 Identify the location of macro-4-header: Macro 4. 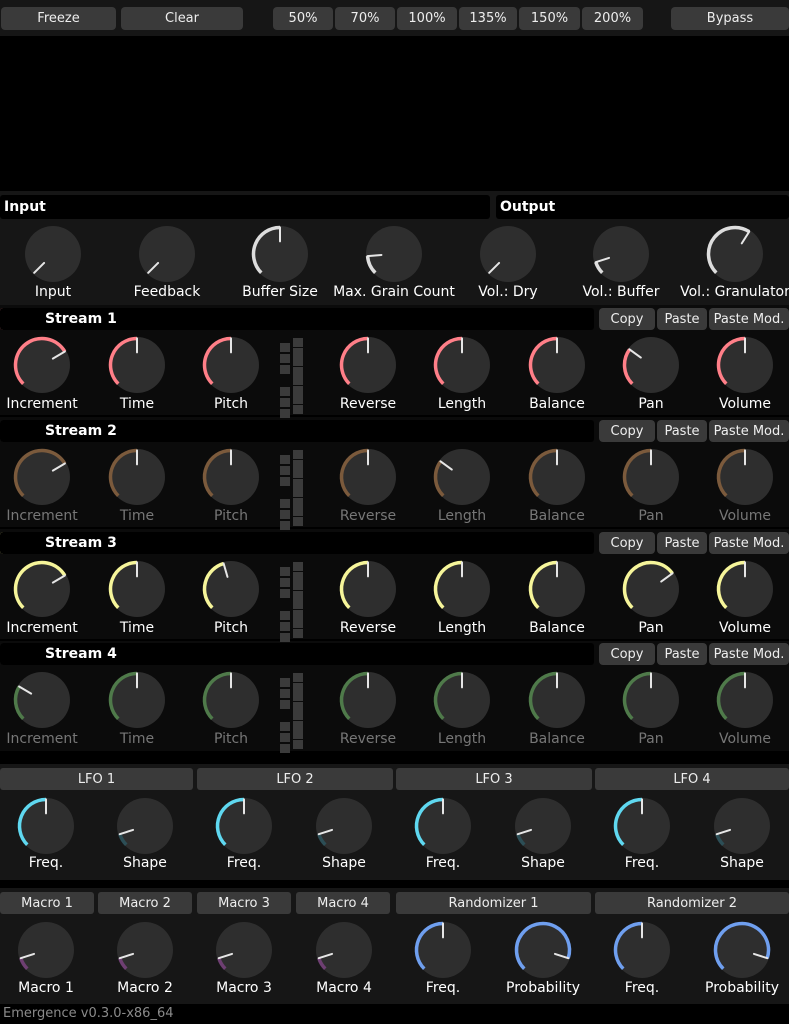
(343, 903).